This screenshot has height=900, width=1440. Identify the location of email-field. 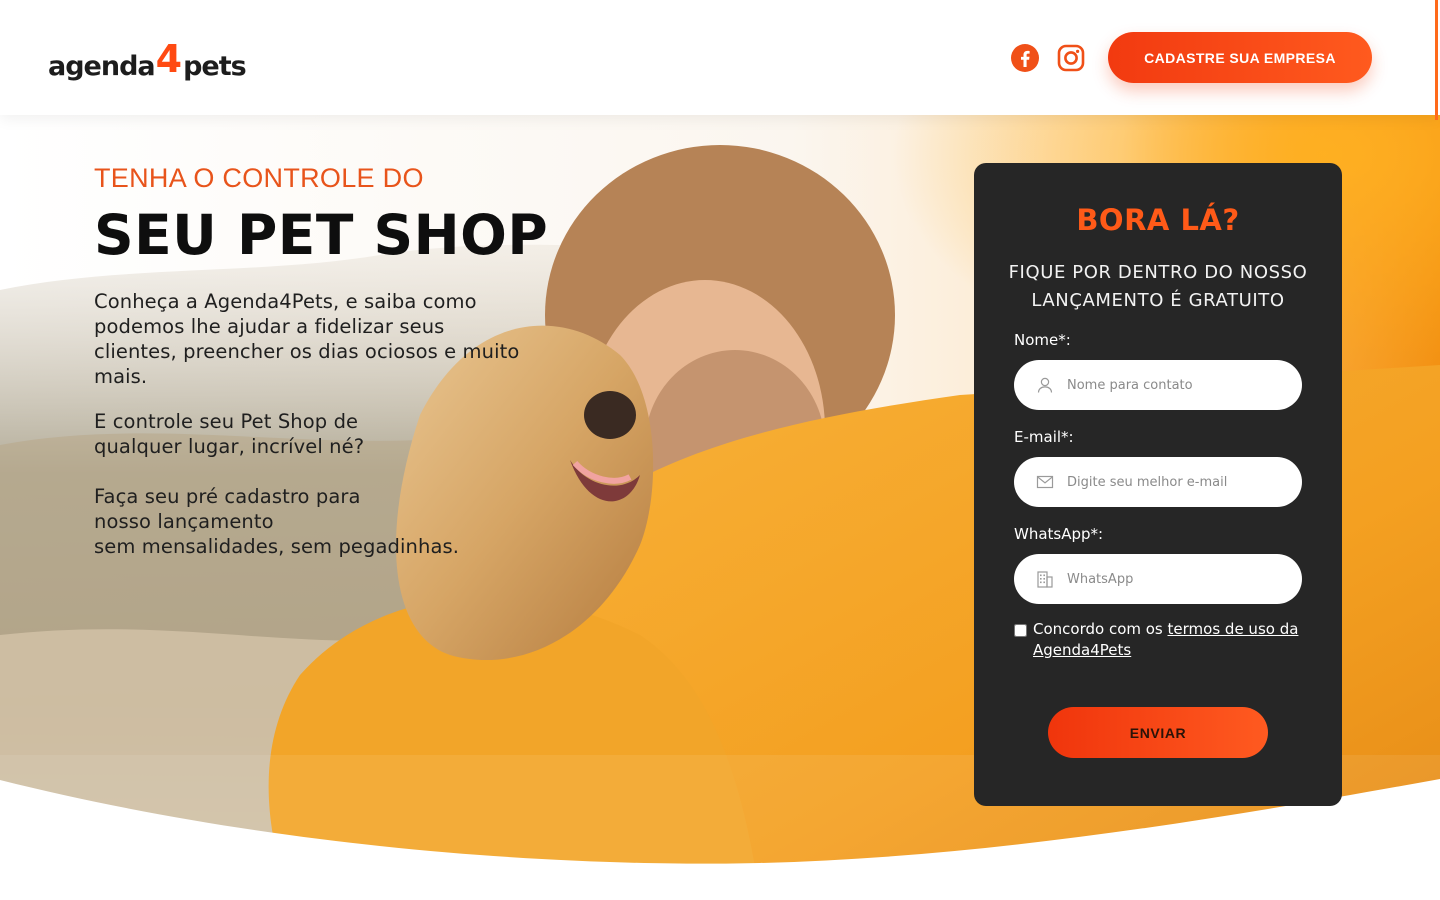
(1158, 482).